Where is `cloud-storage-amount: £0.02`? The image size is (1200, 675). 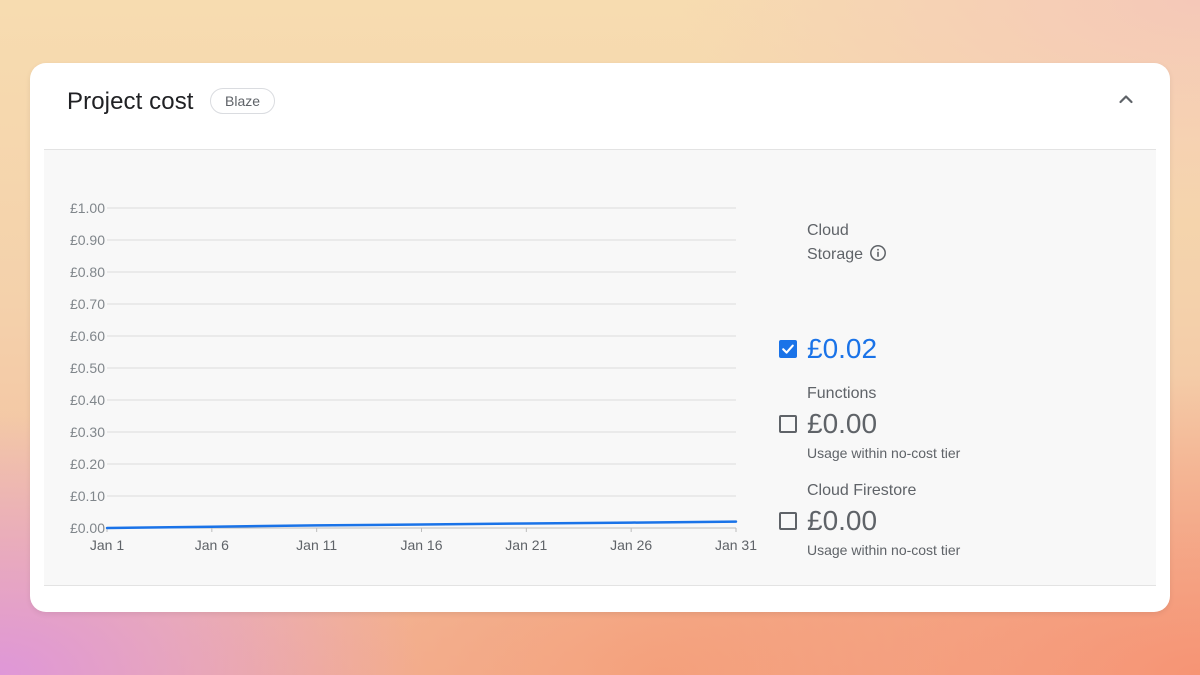
cloud-storage-amount: £0.02 is located at coordinates (842, 348).